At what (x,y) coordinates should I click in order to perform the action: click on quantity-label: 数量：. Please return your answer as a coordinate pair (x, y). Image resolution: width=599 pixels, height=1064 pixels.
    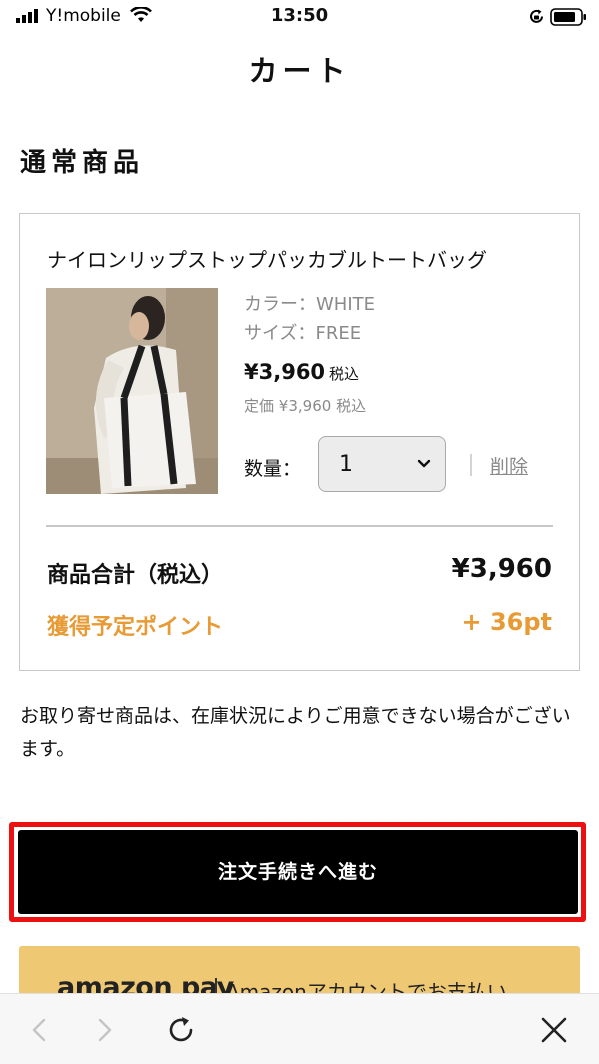
    Looking at the image, I should click on (273, 469).